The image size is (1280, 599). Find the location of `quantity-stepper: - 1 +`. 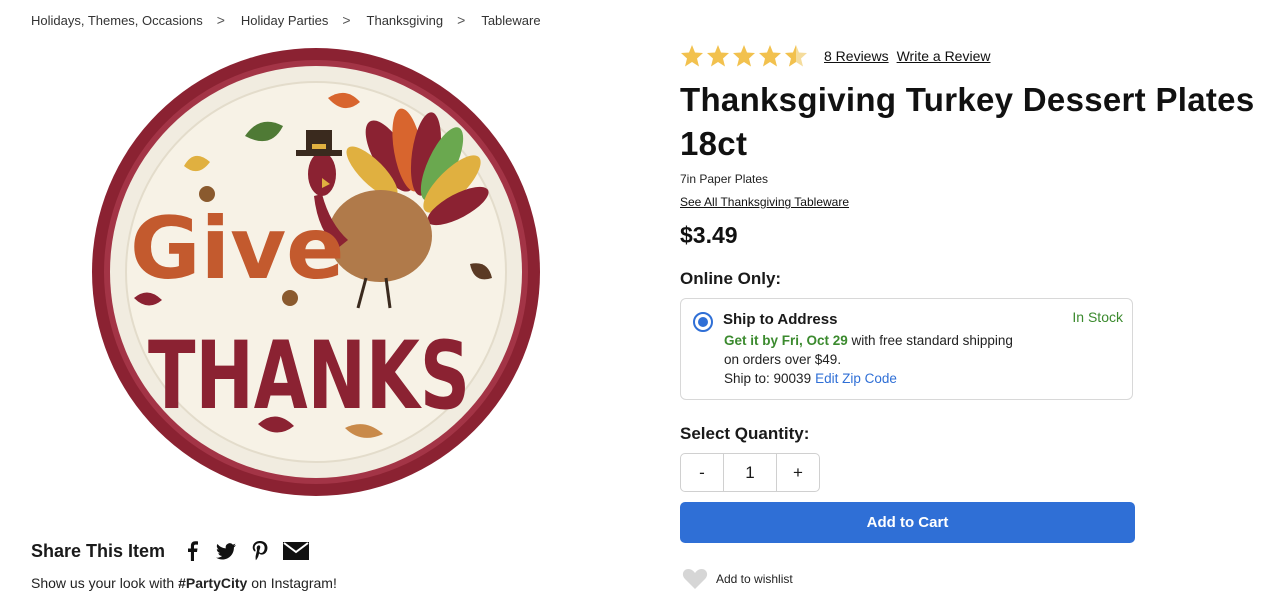

quantity-stepper: - 1 + is located at coordinates (750, 472).